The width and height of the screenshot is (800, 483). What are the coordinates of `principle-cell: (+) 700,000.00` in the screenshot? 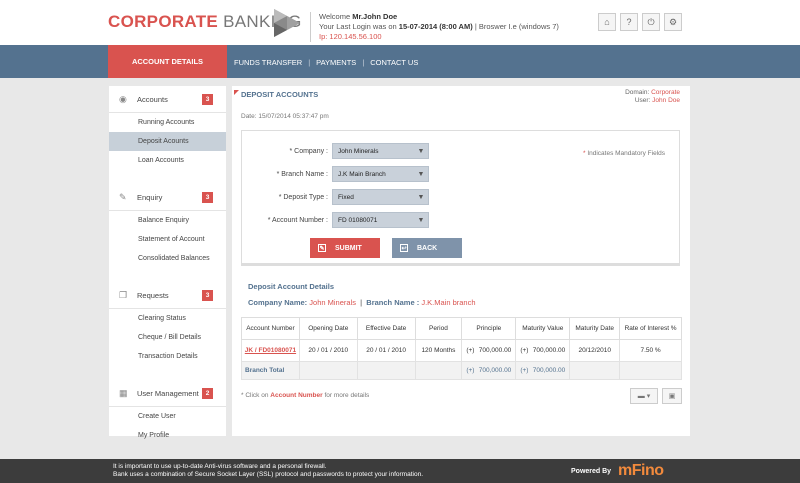 It's located at (489, 350).